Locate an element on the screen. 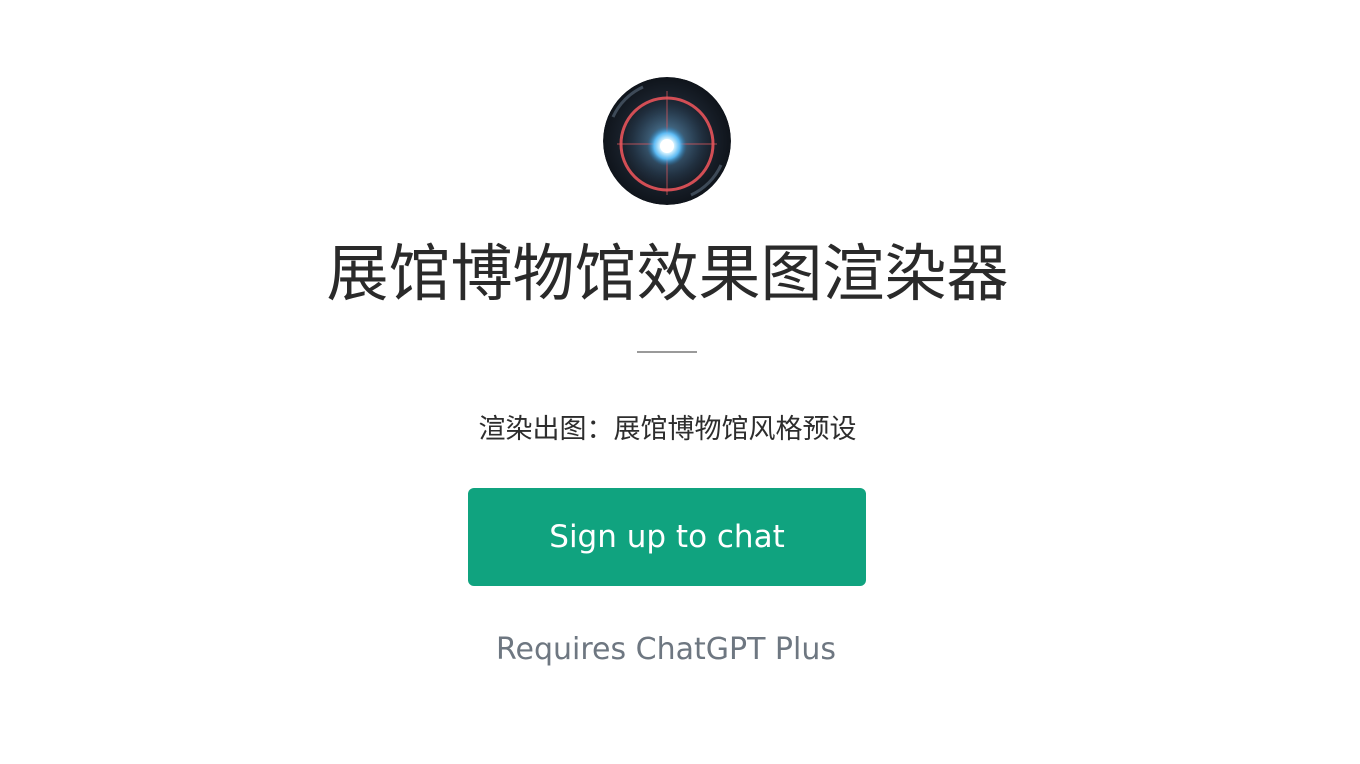 This screenshot has height=764, width=1360. gpt-avatar is located at coordinates (667, 141).